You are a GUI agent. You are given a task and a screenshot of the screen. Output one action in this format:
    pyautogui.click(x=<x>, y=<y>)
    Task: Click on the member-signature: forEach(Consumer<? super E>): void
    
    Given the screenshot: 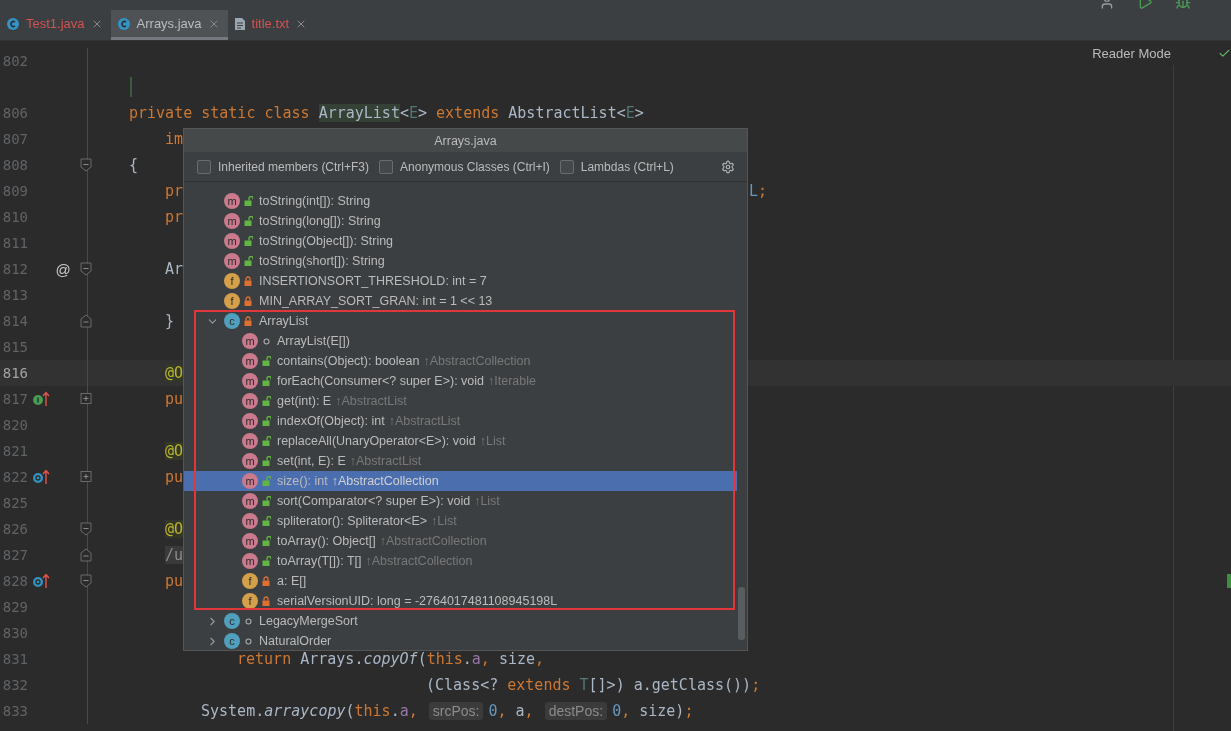 What is the action you would take?
    pyautogui.click(x=381, y=381)
    